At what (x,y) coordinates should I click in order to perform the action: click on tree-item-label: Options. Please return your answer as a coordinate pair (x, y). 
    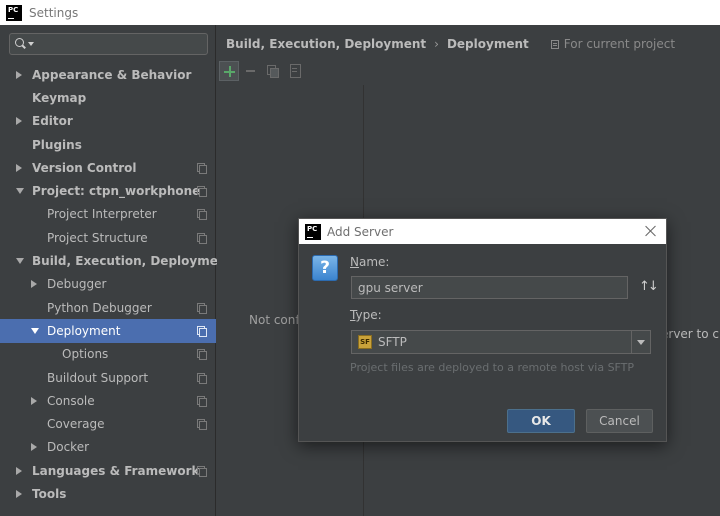
    Looking at the image, I should click on (85, 354).